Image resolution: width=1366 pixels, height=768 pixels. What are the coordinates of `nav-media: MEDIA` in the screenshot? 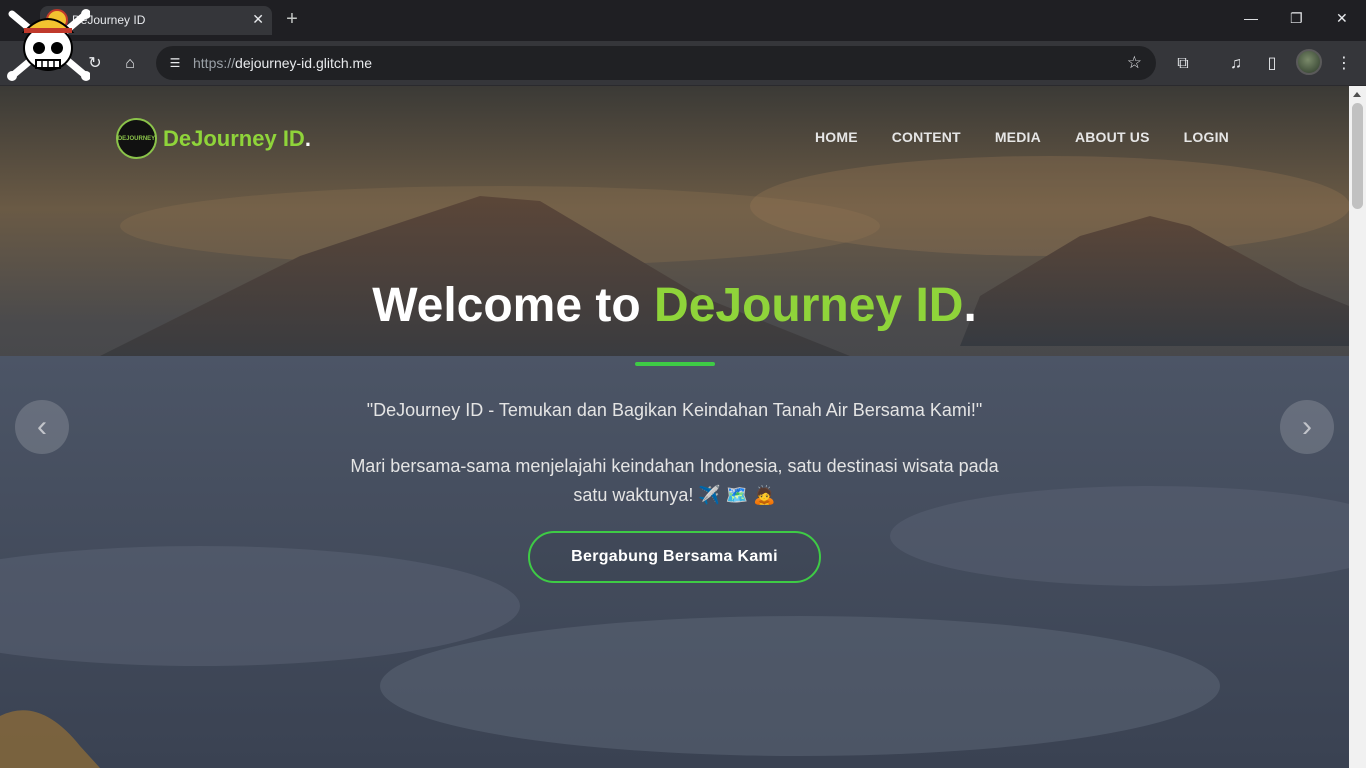 It's located at (1018, 137).